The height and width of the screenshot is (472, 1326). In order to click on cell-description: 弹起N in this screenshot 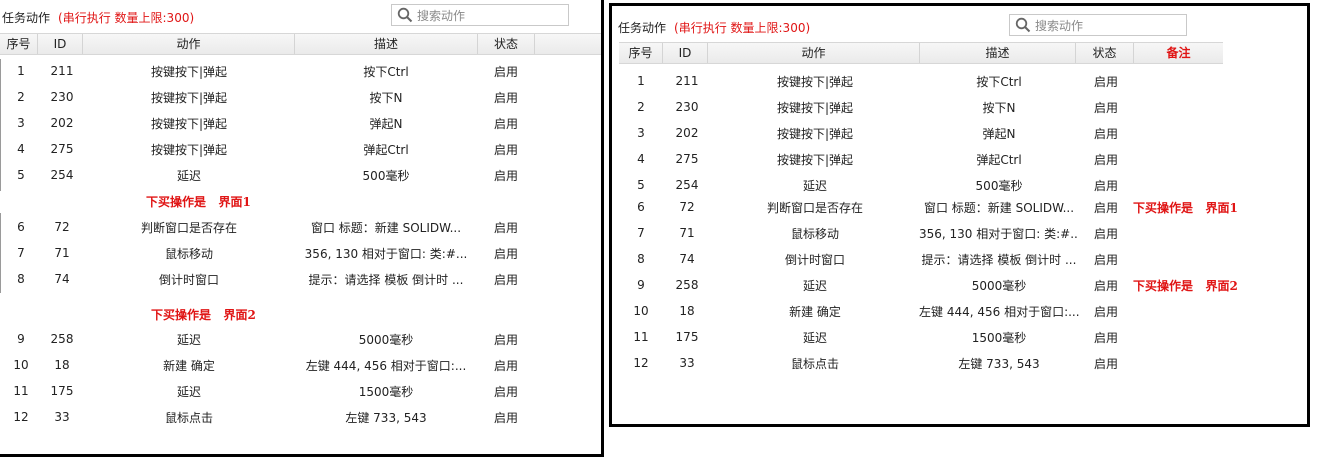, I will do `click(999, 133)`.